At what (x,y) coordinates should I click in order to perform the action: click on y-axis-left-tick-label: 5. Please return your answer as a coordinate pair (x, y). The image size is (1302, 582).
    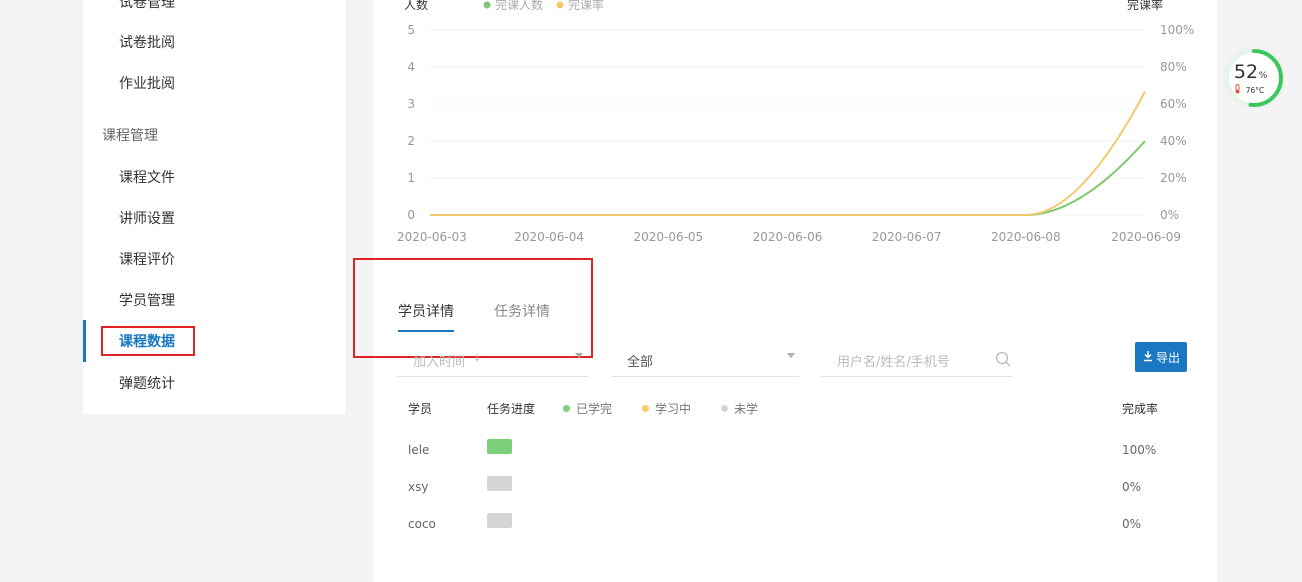
    Looking at the image, I should click on (411, 30).